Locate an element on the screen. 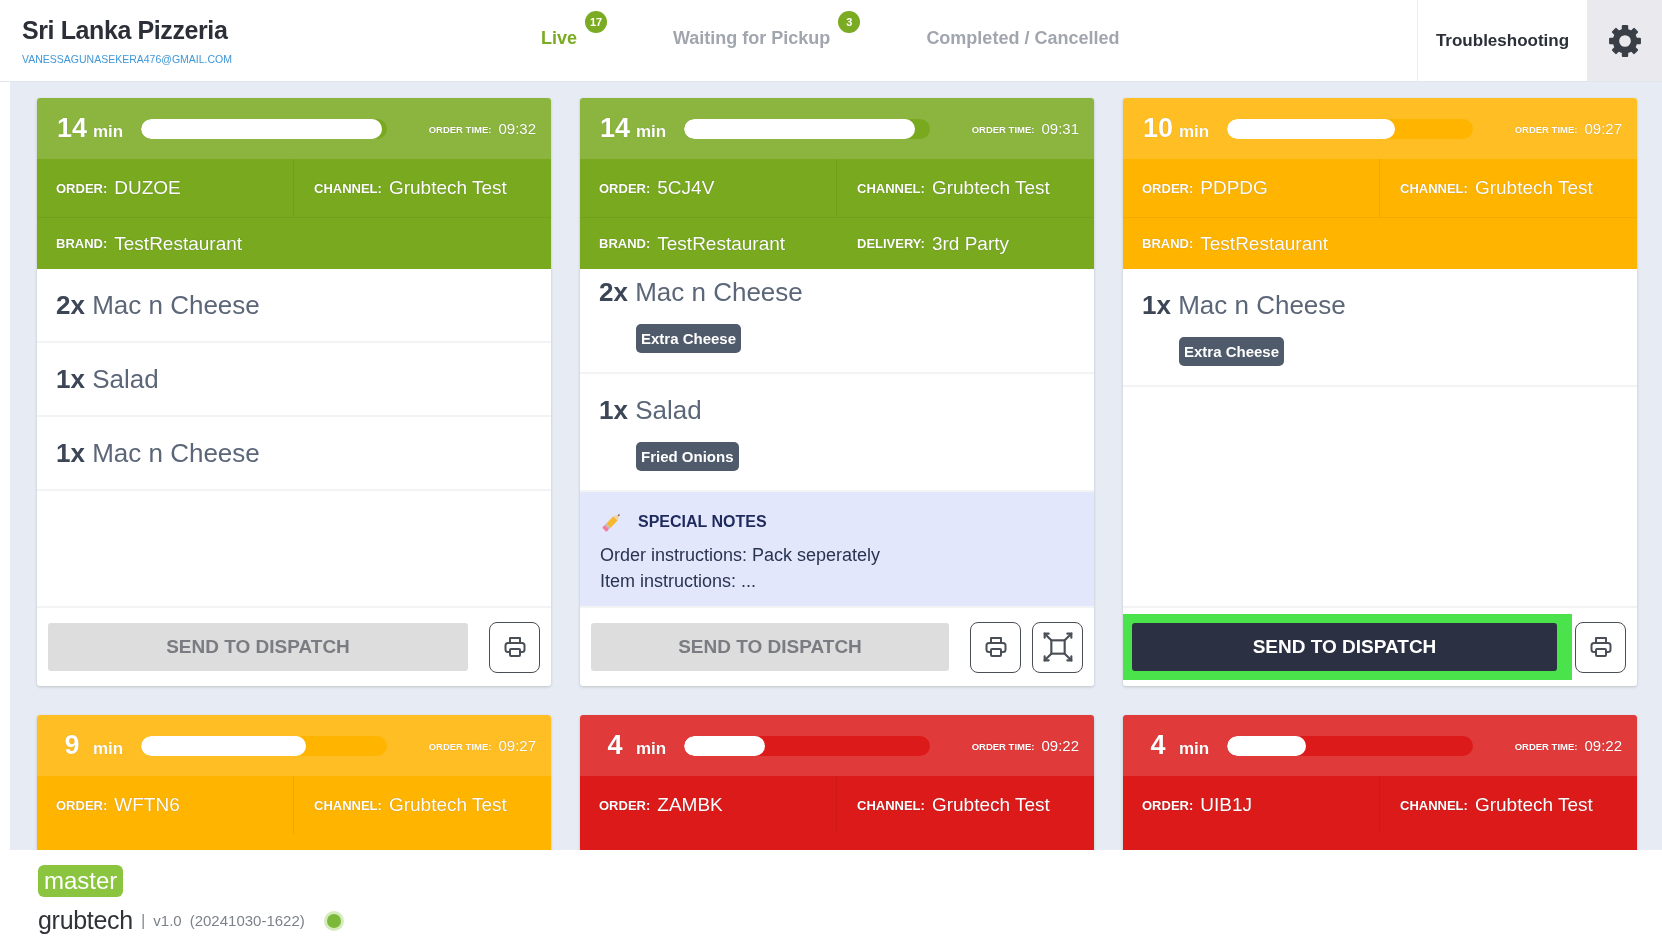 The height and width of the screenshot is (952, 1662). settings-button is located at coordinates (1624, 40).